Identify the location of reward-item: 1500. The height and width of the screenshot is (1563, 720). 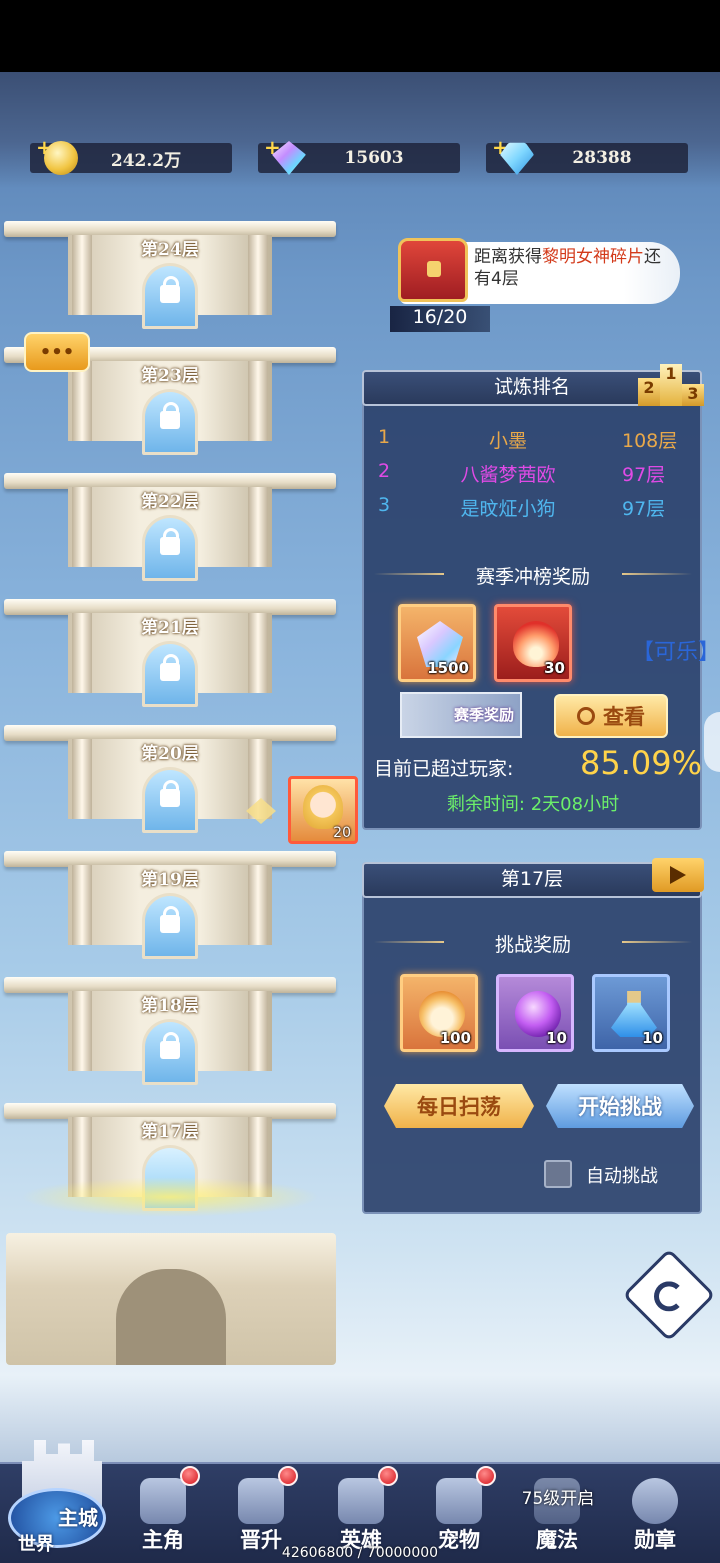
(437, 643).